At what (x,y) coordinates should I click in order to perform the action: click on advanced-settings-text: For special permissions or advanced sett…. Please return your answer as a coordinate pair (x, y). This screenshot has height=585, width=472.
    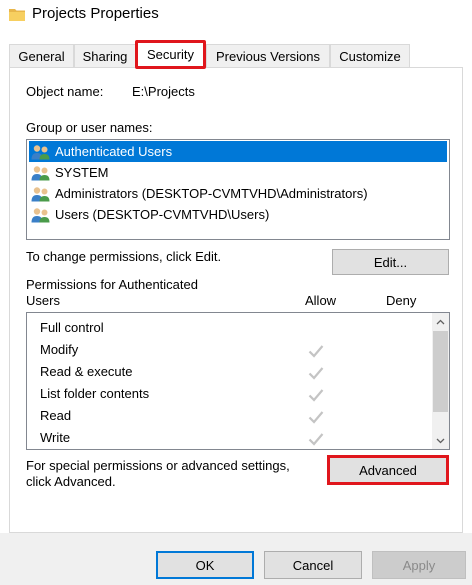
    Looking at the image, I should click on (158, 465).